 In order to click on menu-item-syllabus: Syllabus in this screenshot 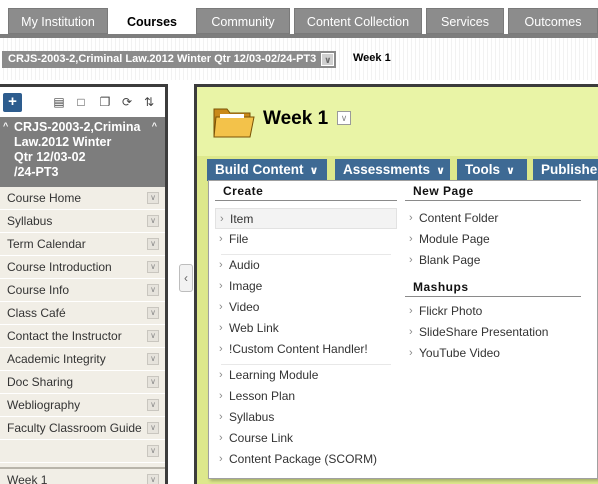, I will do `click(306, 417)`.